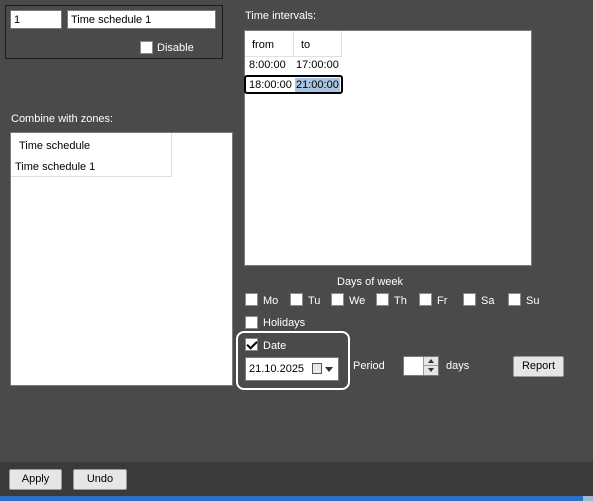 Image resolution: width=593 pixels, height=501 pixels. What do you see at coordinates (100, 479) in the screenshot?
I see `undo-button: Undo` at bounding box center [100, 479].